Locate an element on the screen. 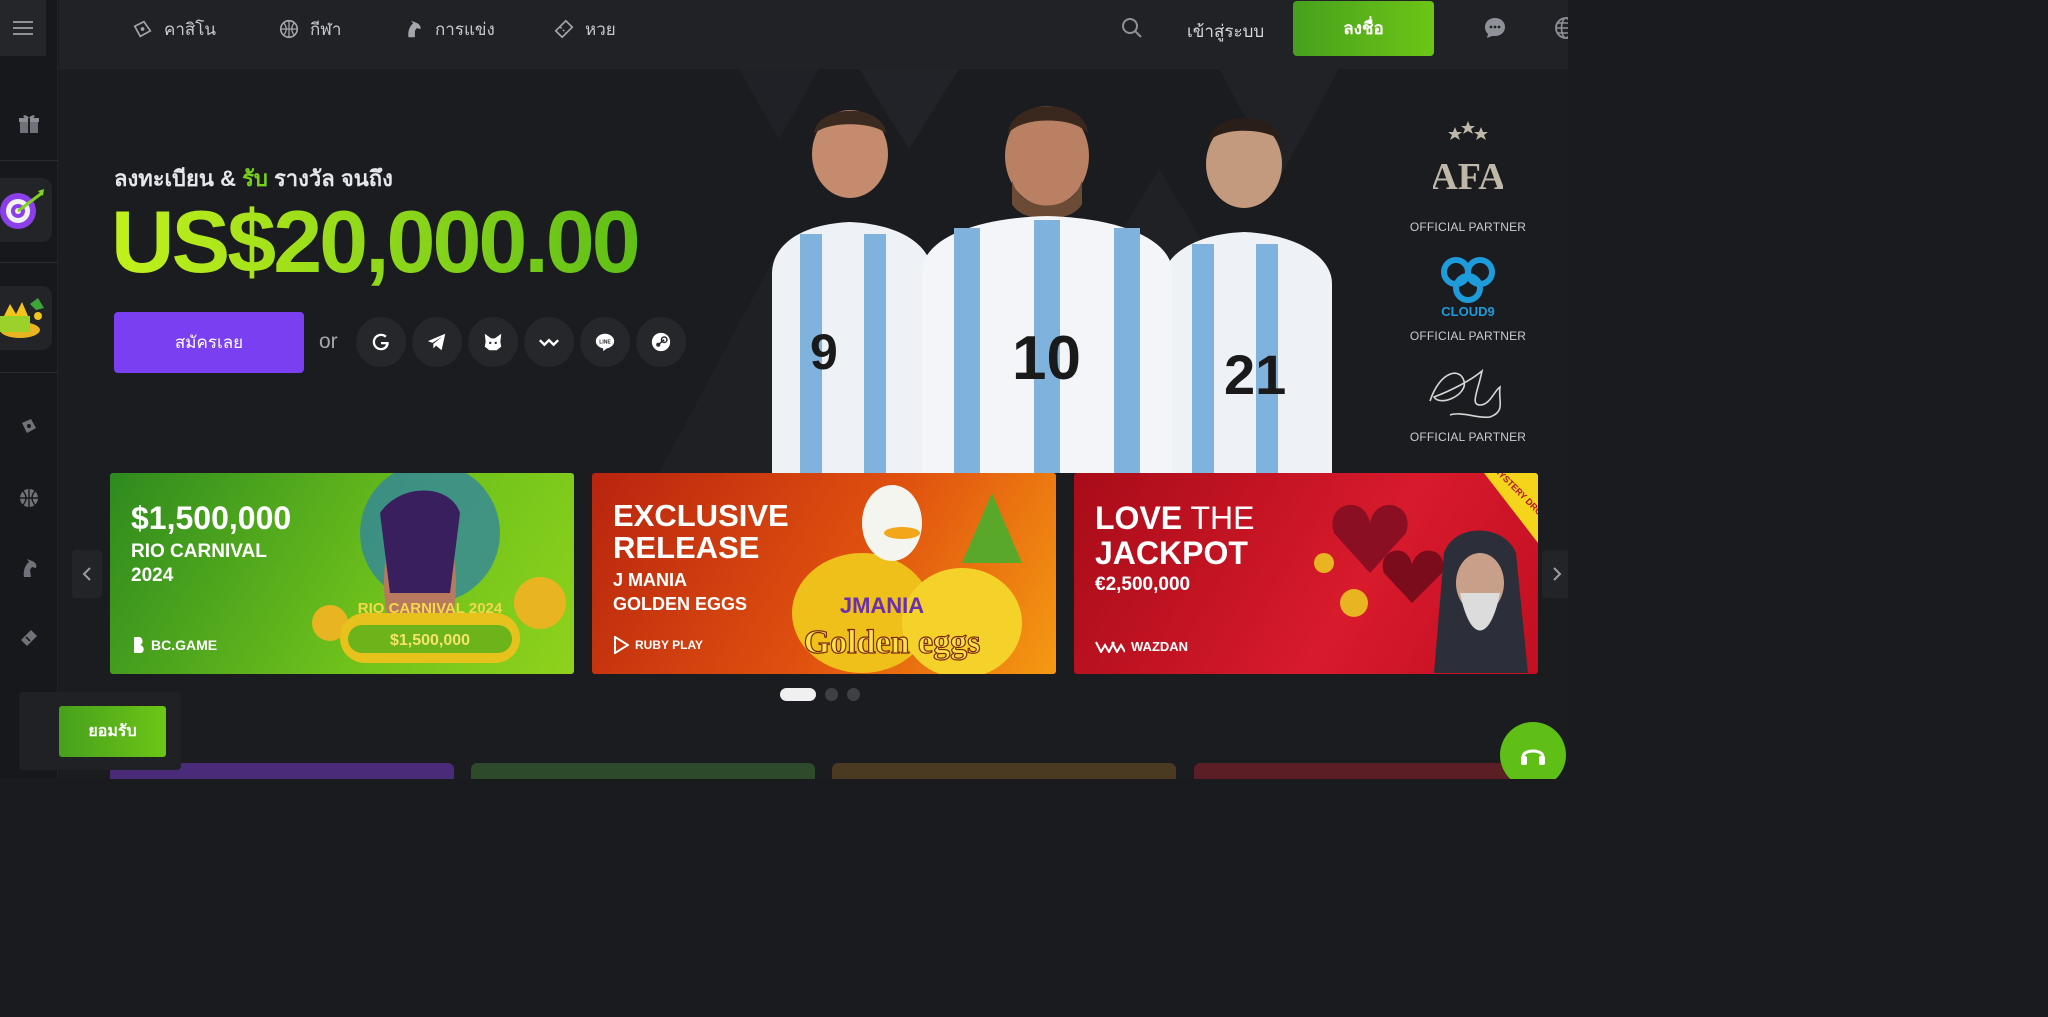 The height and width of the screenshot is (1017, 2048). walletconnect-login-button is located at coordinates (549, 342).